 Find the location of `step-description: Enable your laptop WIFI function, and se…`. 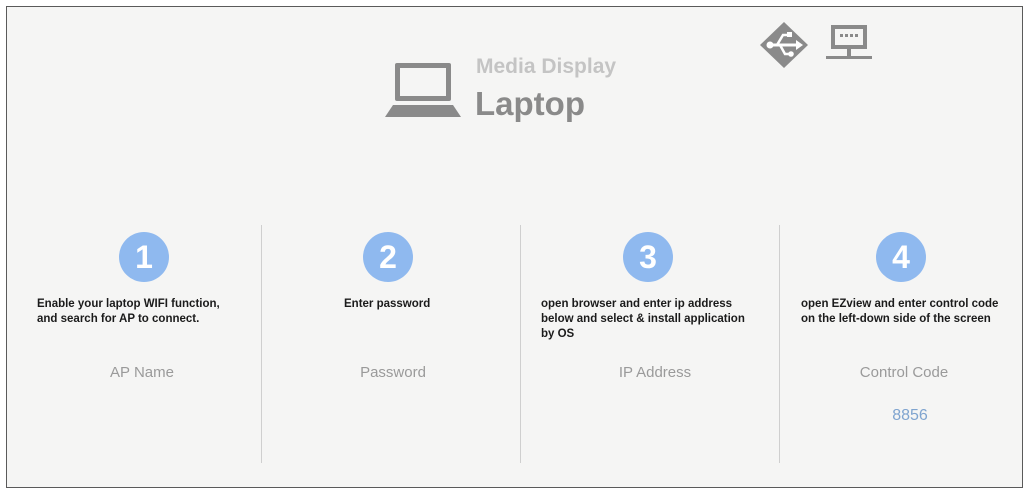

step-description: Enable your laptop WIFI function, and se… is located at coordinates (128, 311).